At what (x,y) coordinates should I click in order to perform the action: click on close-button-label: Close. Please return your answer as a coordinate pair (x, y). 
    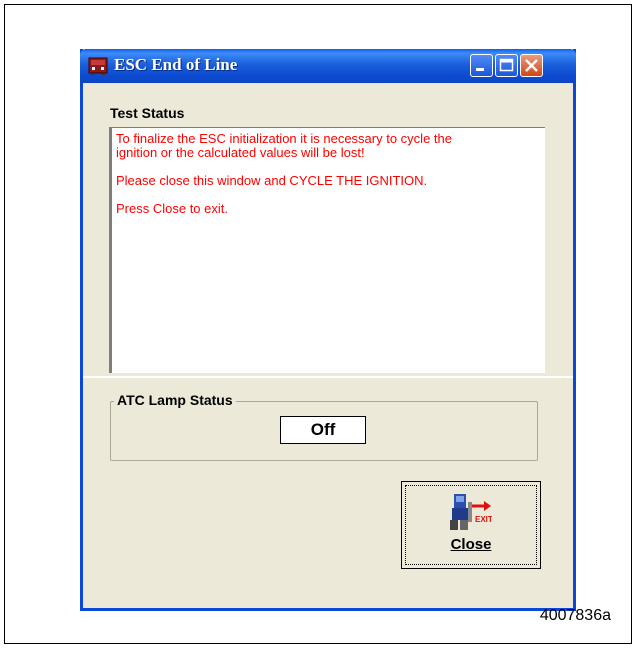
    Looking at the image, I should click on (471, 544).